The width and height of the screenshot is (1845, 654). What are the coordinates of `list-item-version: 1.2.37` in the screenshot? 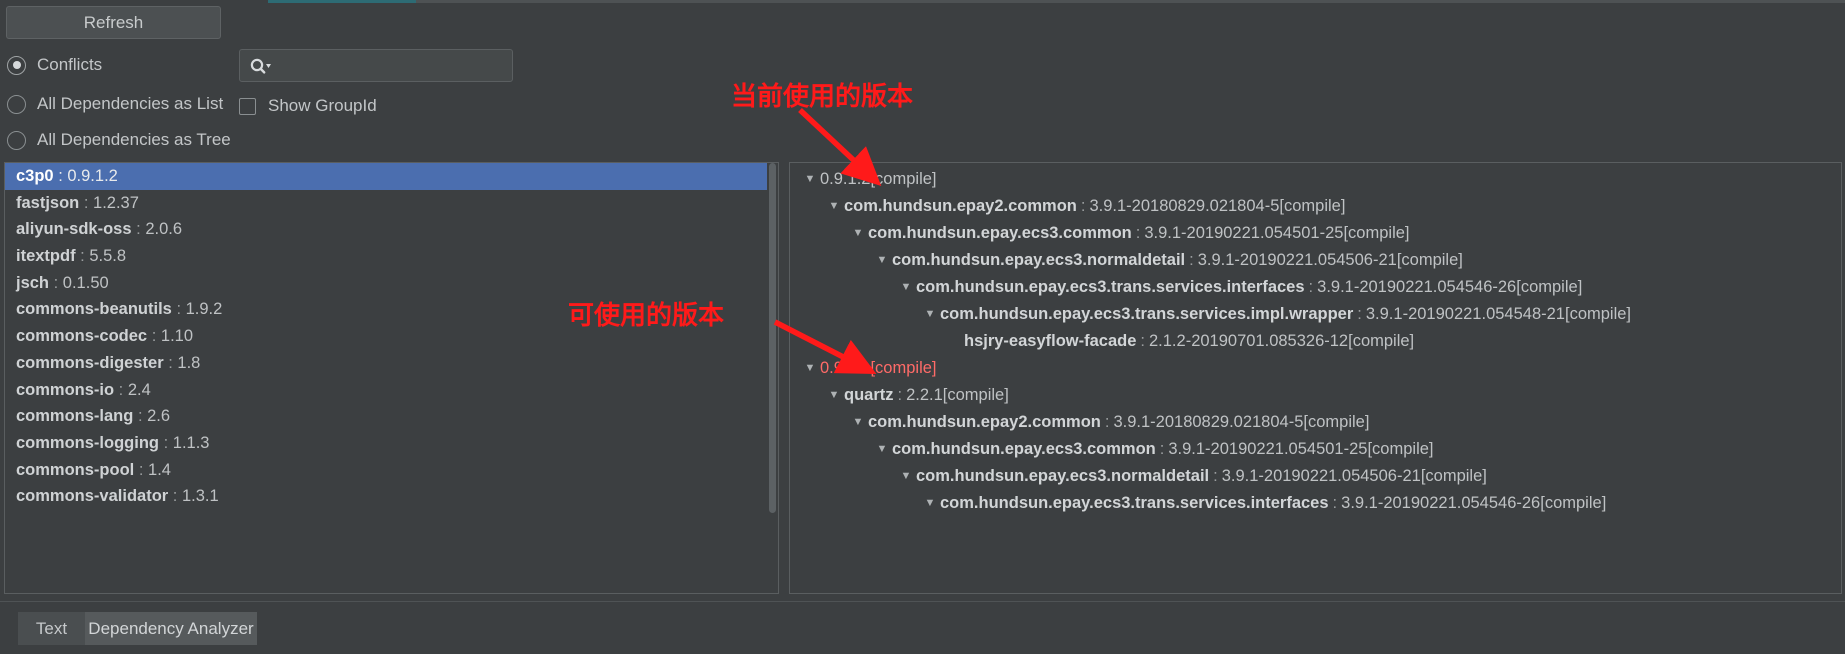 It's located at (116, 202).